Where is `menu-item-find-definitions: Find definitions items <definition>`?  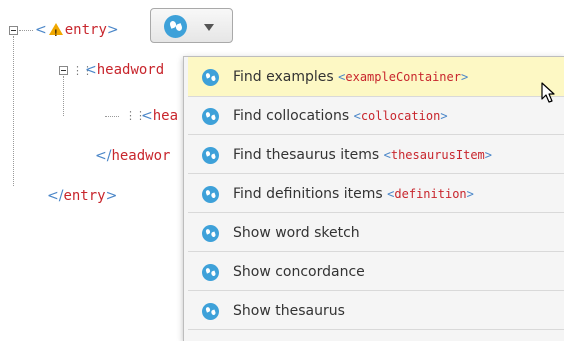
menu-item-find-definitions: Find definitions items <definition> is located at coordinates (376, 194).